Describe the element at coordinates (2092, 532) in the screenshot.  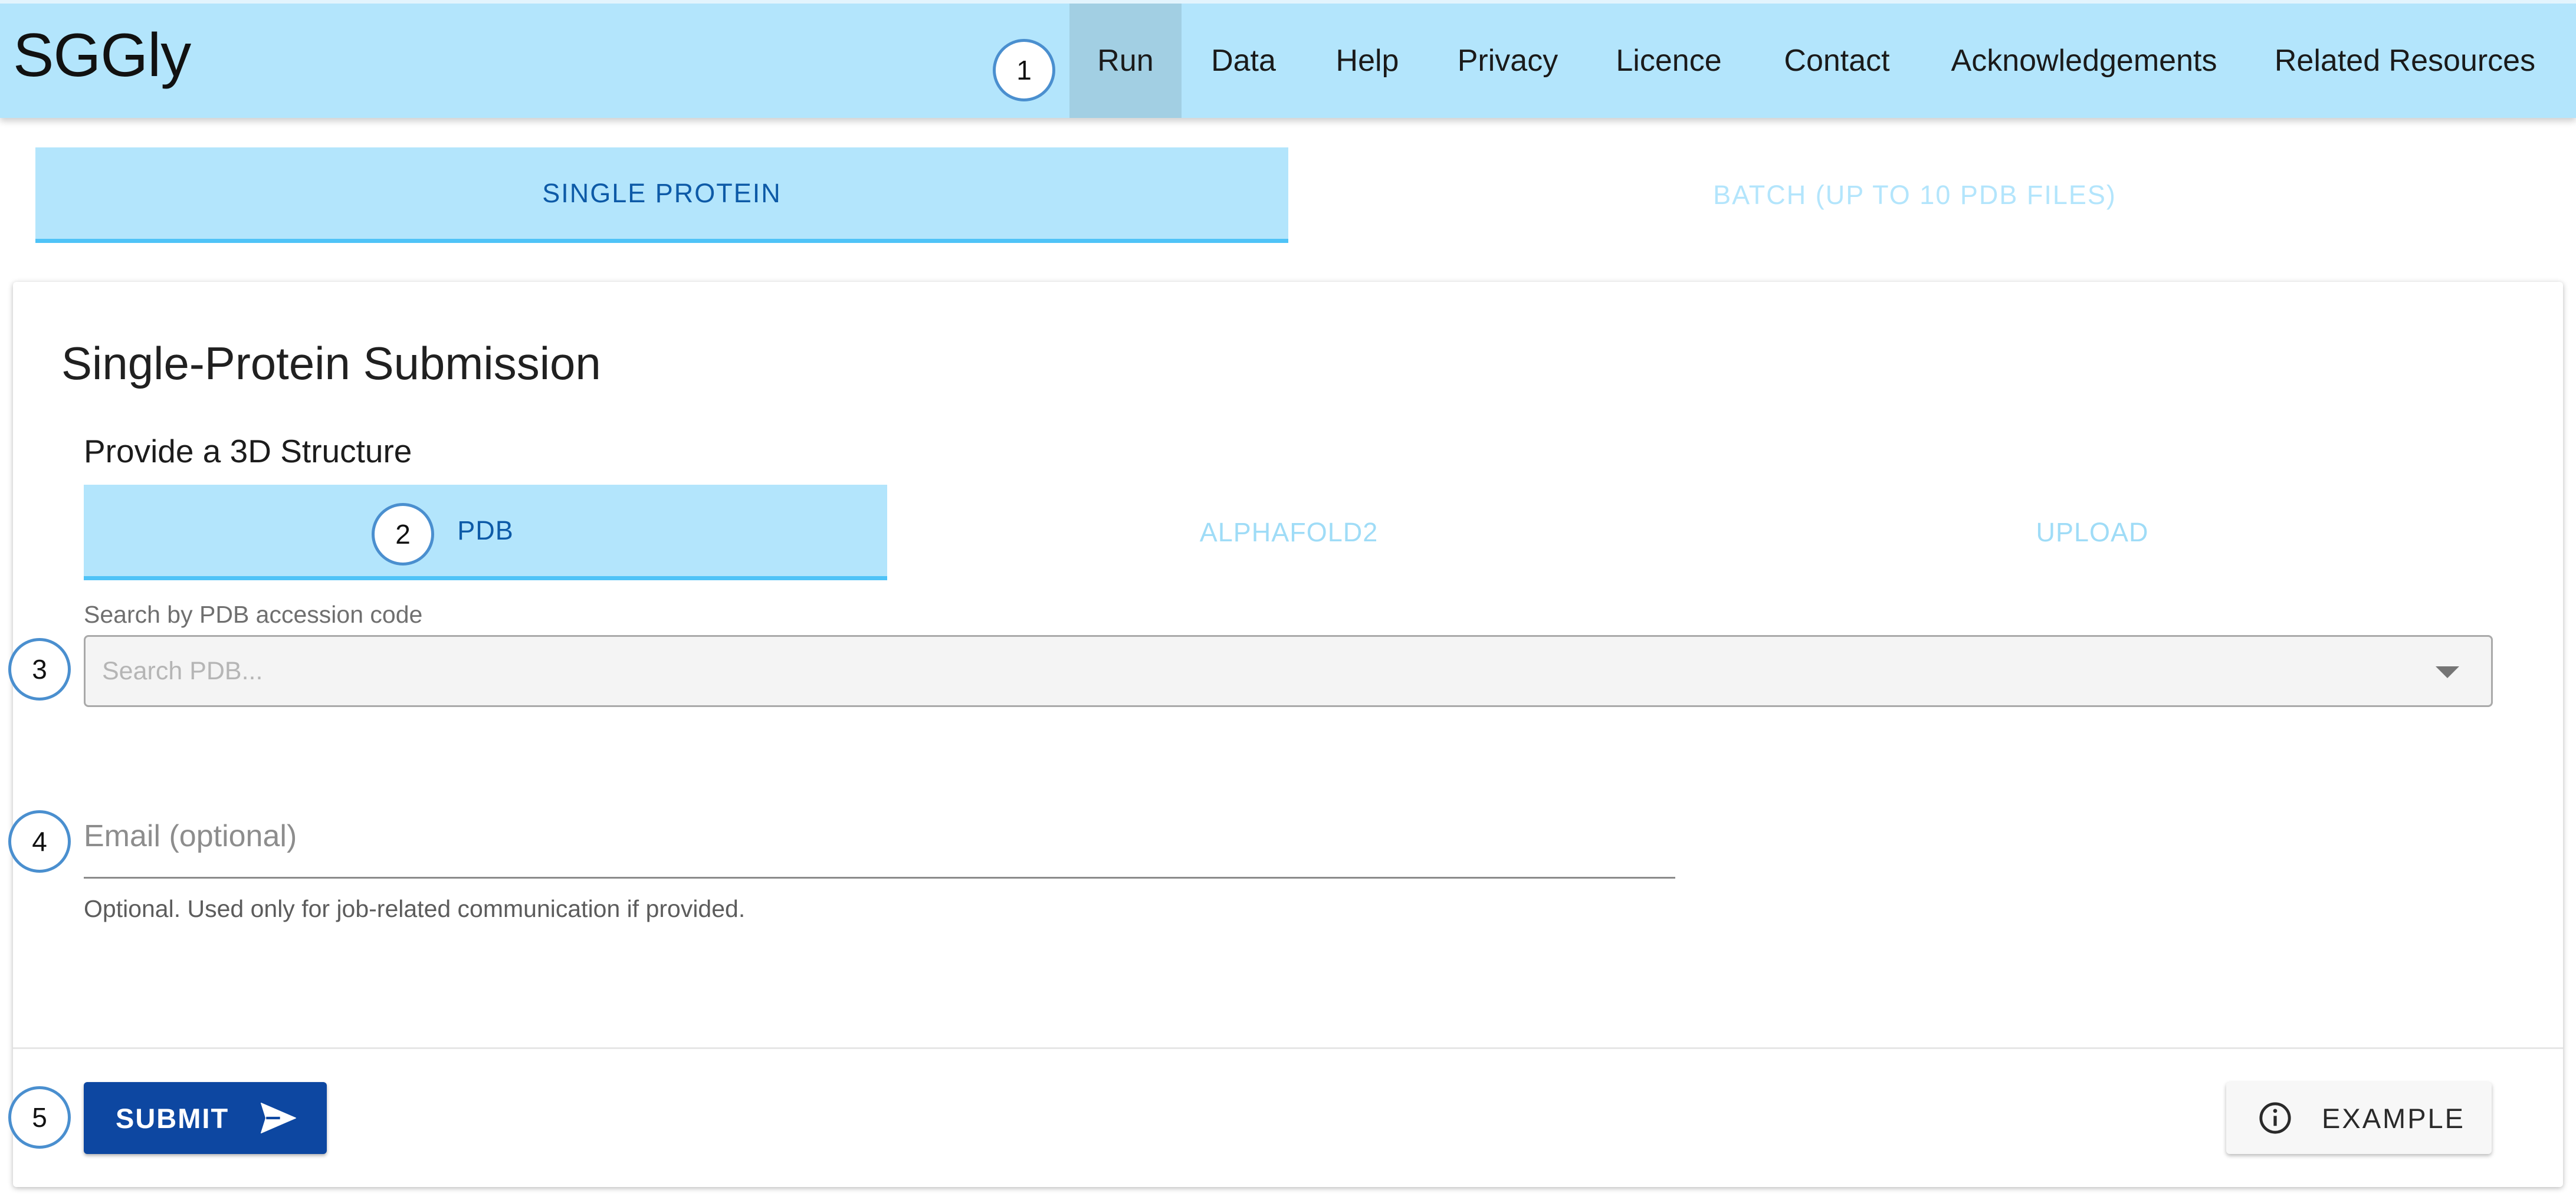
I see `source-tab-upload: UPLOAD` at that location.